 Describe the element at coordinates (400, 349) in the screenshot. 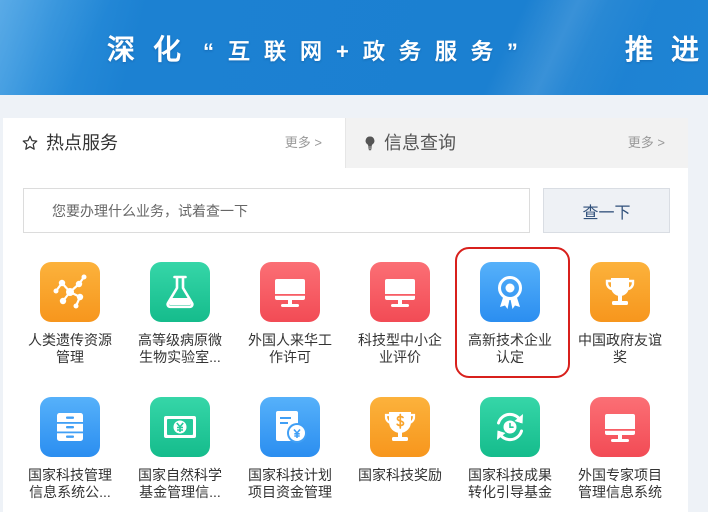

I see `service-label: 科技型中小企业评价` at that location.